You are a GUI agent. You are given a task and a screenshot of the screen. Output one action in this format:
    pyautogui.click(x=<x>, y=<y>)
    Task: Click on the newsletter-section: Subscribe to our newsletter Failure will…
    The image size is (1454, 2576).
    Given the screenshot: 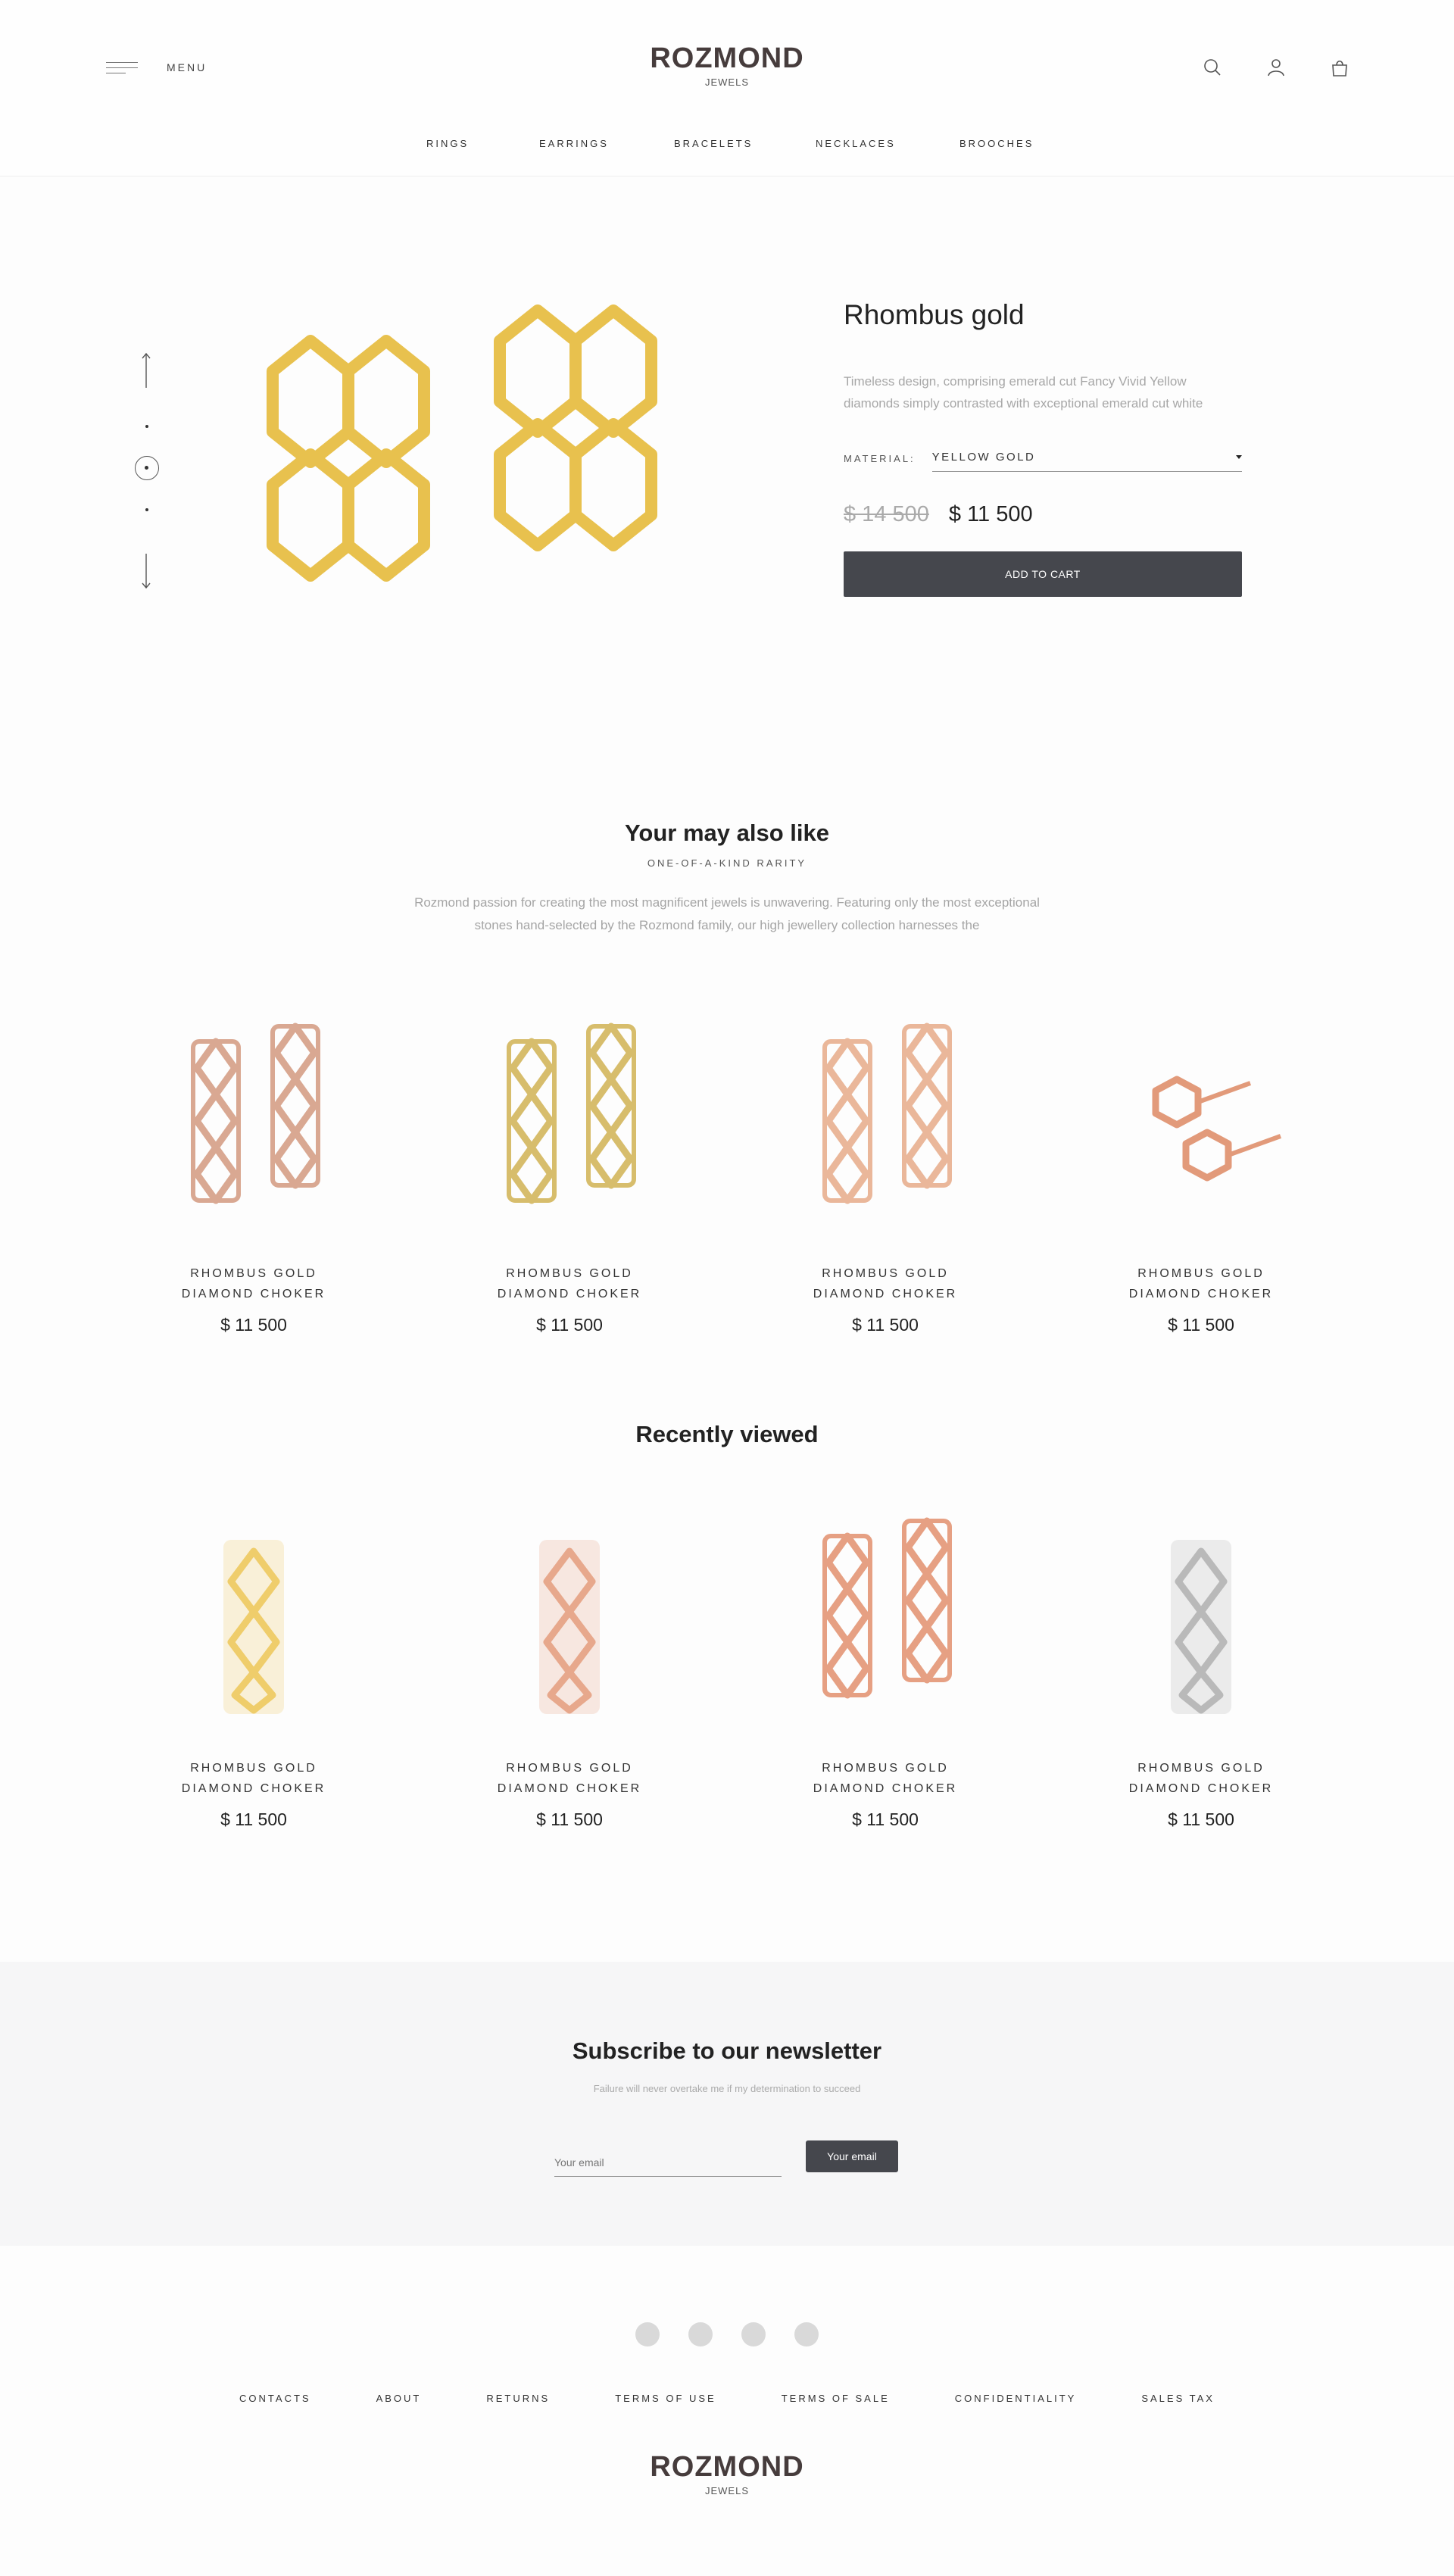 What is the action you would take?
    pyautogui.click(x=727, y=2104)
    